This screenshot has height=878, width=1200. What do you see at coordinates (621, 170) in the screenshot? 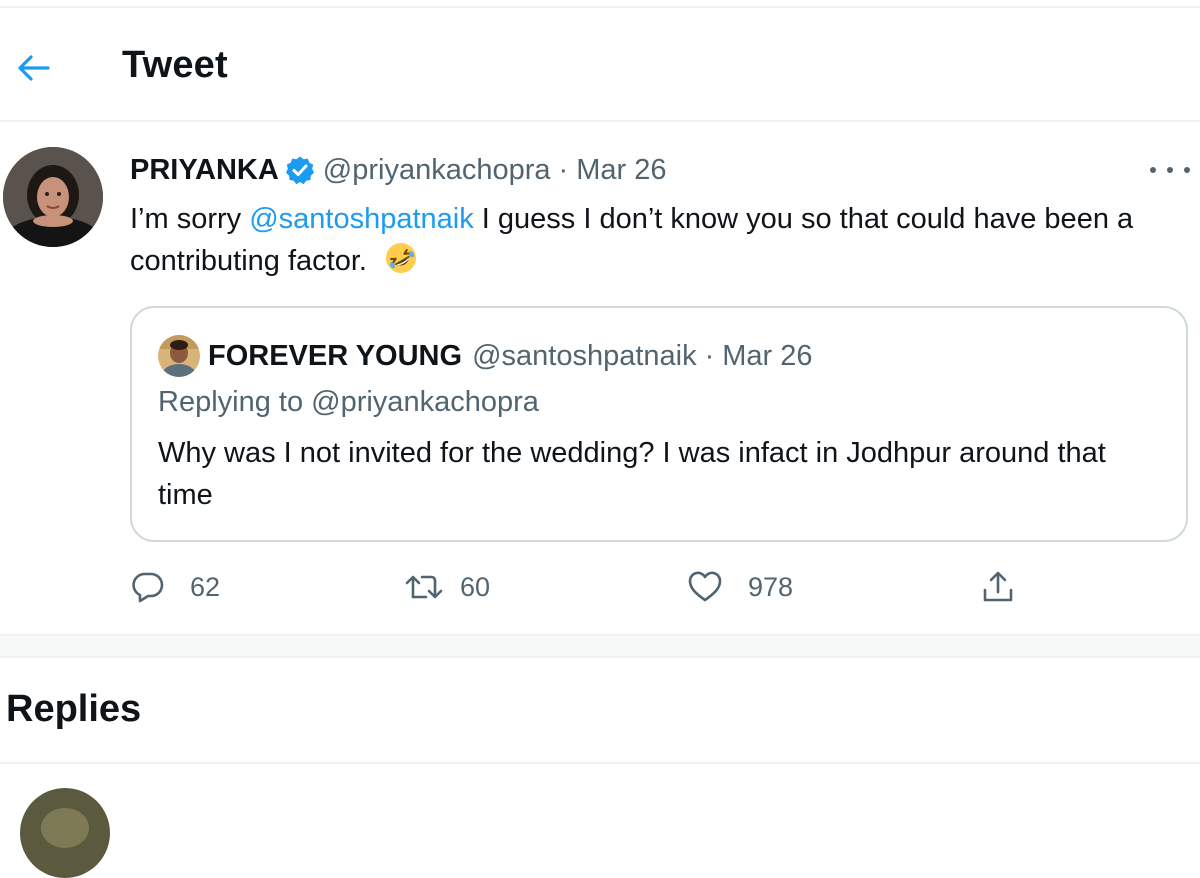
I see `timestamp: Mar 26` at bounding box center [621, 170].